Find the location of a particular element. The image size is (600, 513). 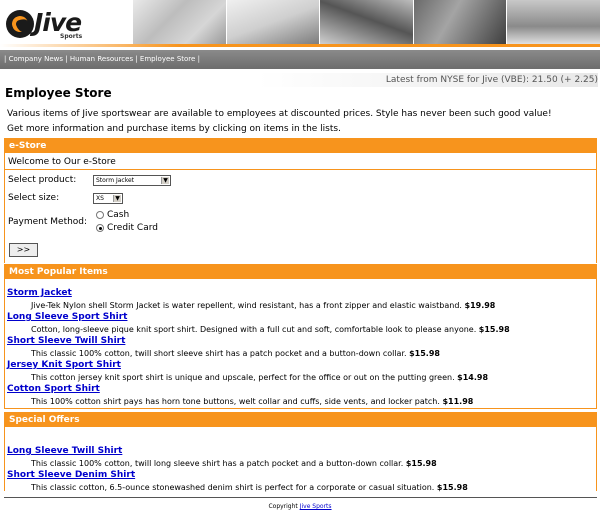

size-select-value: XS is located at coordinates (100, 198).